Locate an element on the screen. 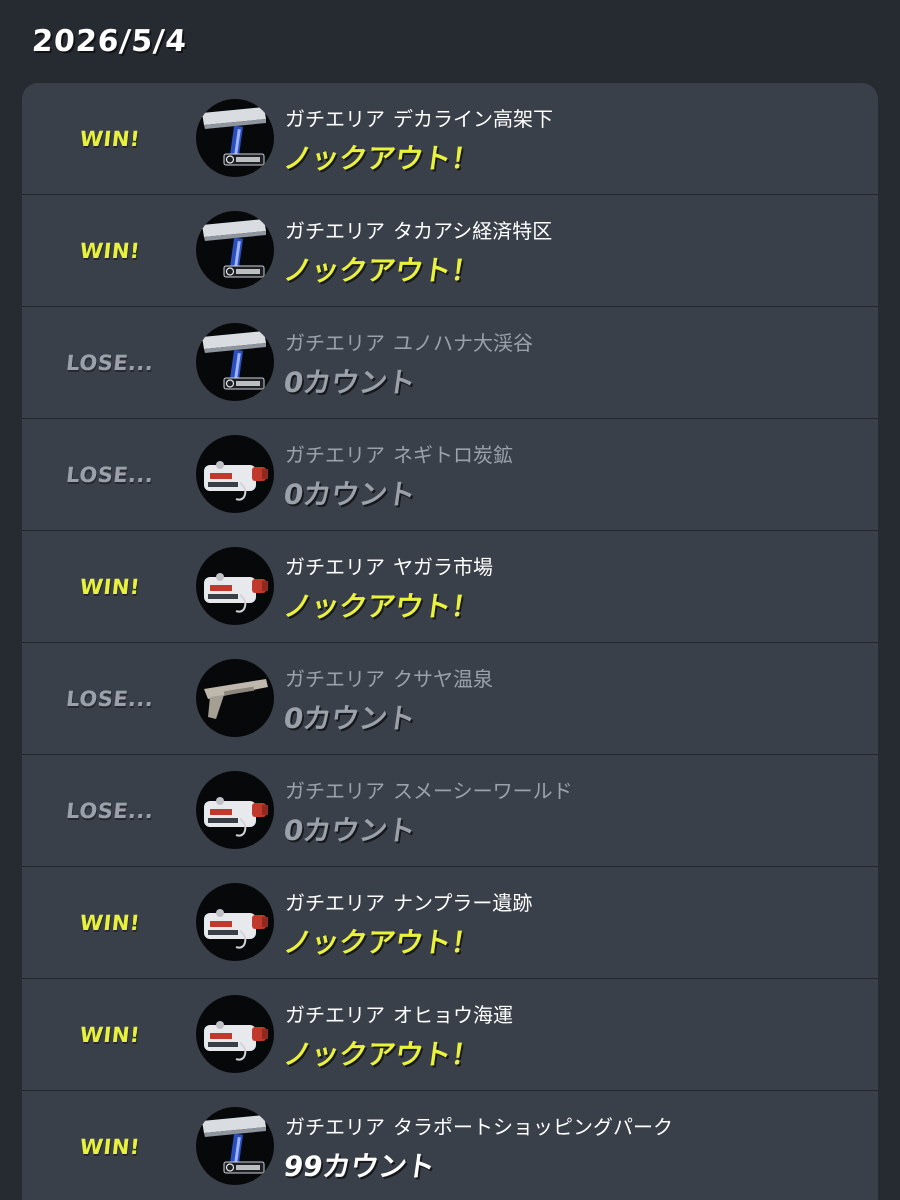  shooter-icon is located at coordinates (235, 698).